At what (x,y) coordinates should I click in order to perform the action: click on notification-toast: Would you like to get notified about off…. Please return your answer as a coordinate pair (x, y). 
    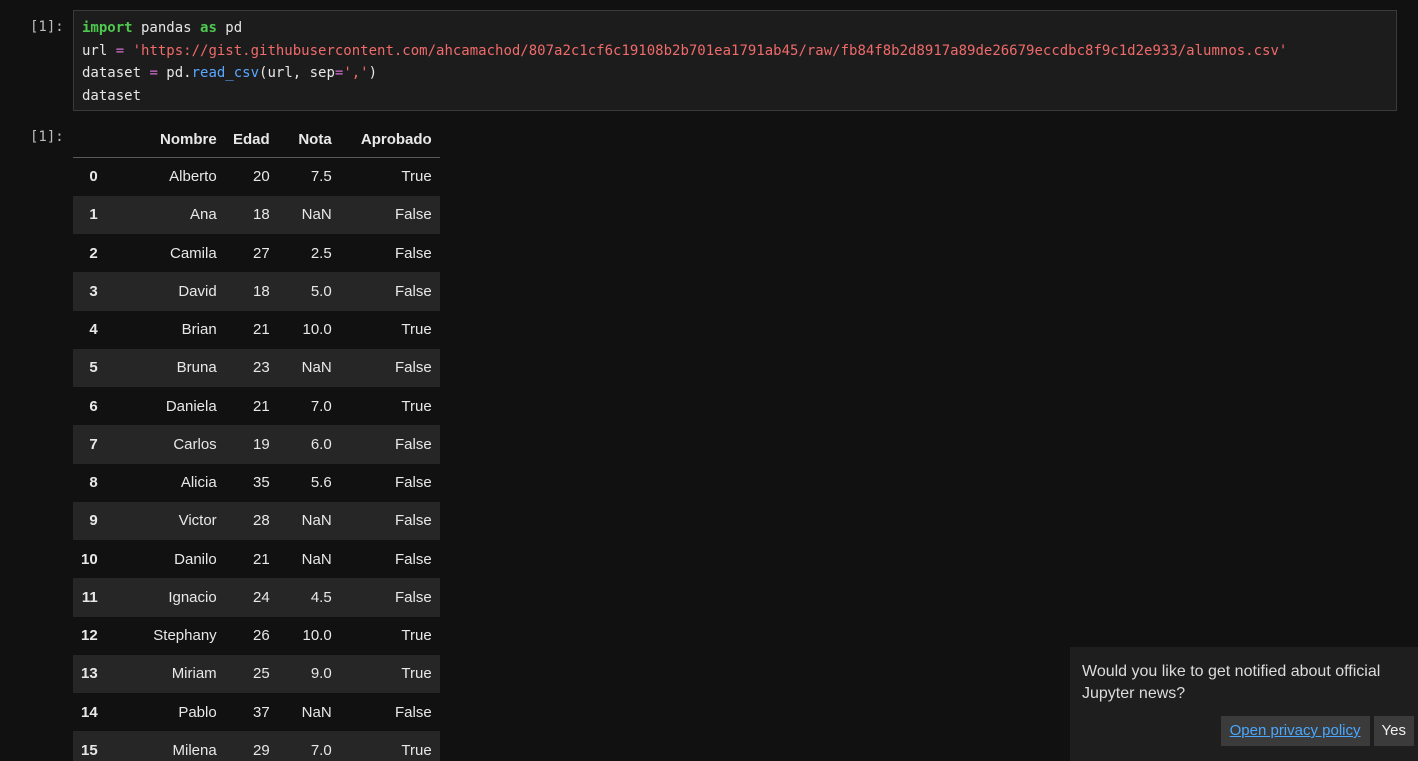
    Looking at the image, I should click on (1244, 704).